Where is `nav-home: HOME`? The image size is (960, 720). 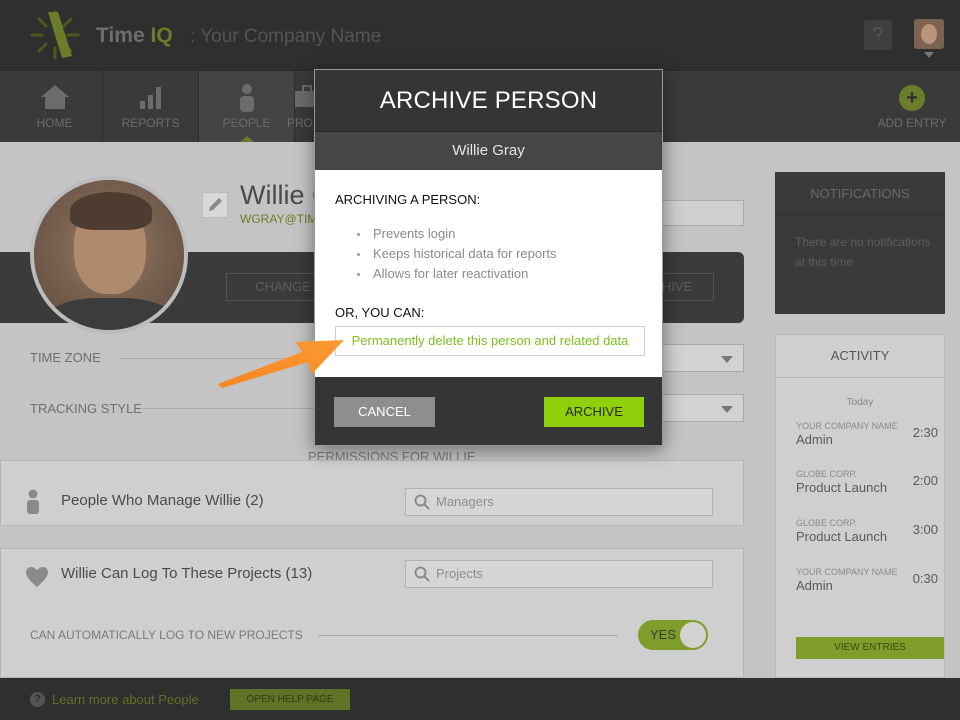 nav-home: HOME is located at coordinates (55, 107).